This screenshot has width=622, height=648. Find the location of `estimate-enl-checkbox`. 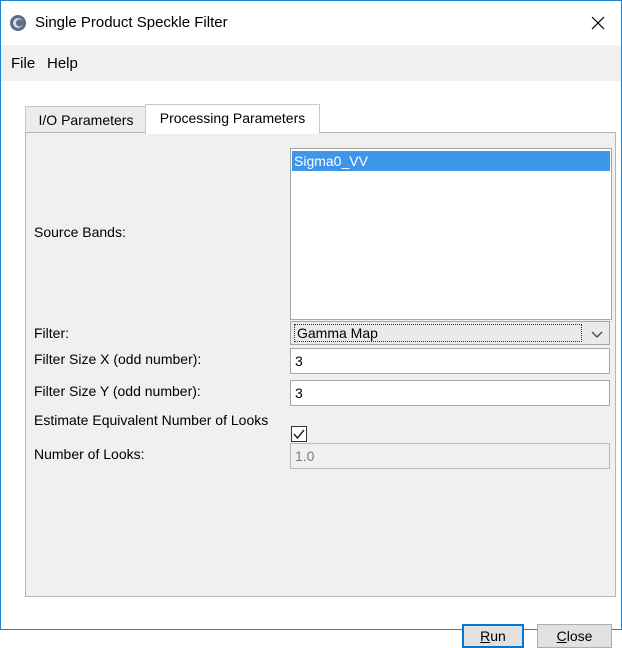

estimate-enl-checkbox is located at coordinates (299, 434).